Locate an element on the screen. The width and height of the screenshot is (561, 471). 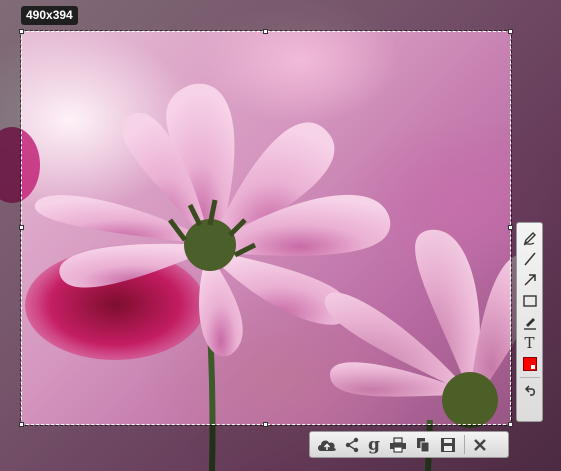
arrow-tool is located at coordinates (530, 279).